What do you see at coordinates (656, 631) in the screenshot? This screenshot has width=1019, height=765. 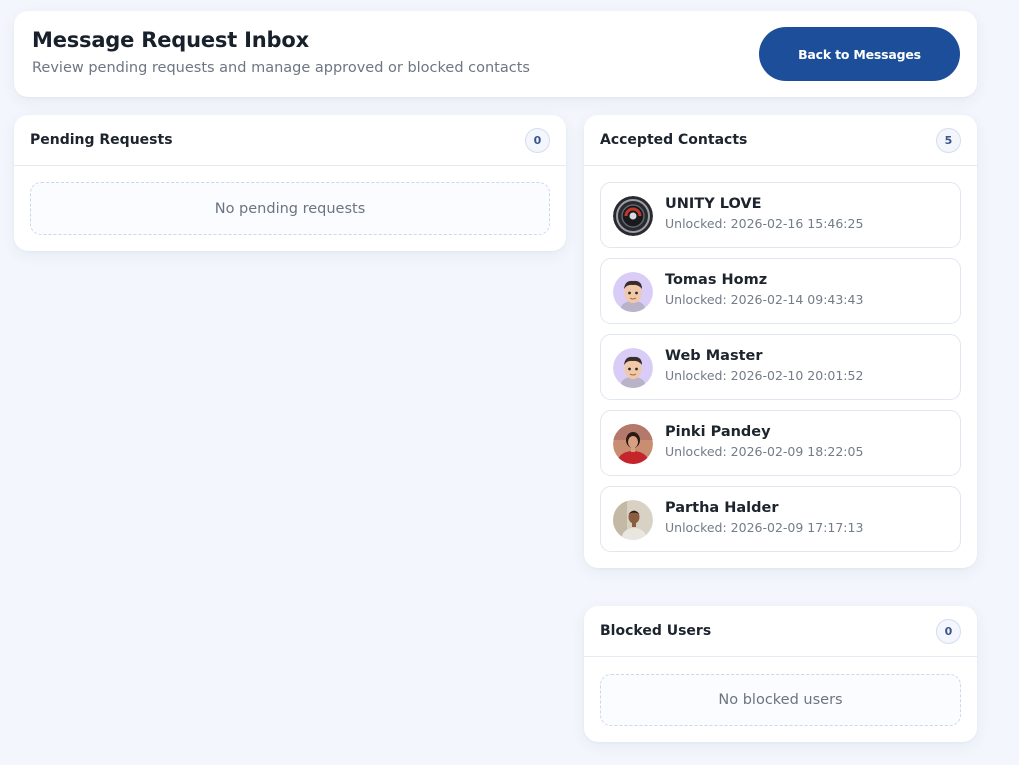 I see `blocked-users-title: Blocked Users` at bounding box center [656, 631].